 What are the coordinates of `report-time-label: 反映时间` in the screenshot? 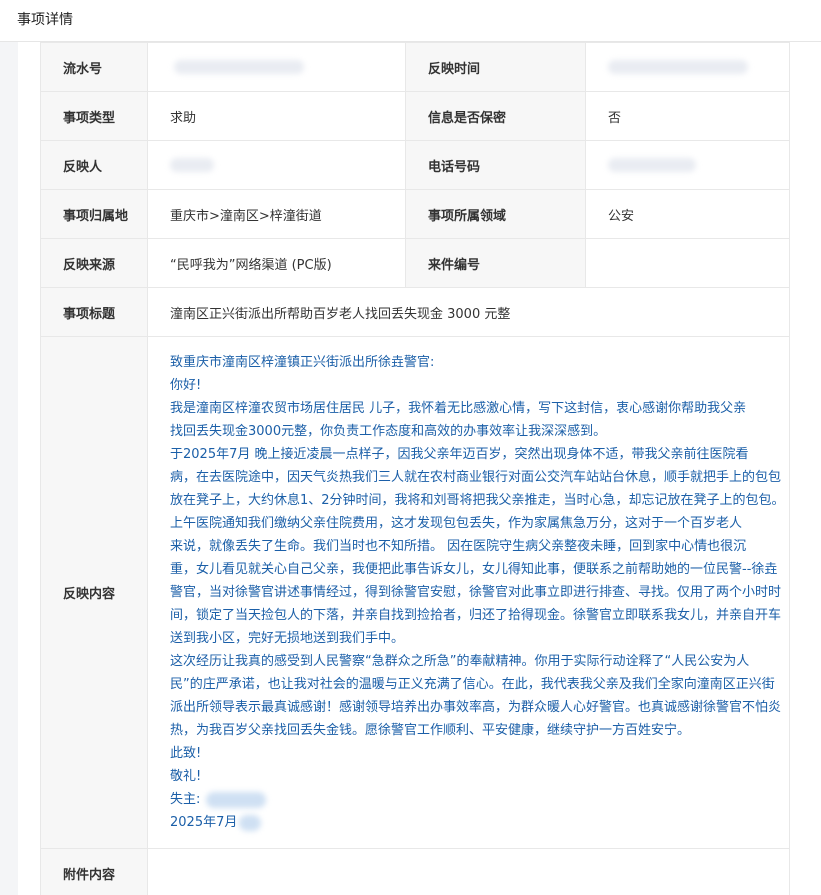 It's located at (495, 67).